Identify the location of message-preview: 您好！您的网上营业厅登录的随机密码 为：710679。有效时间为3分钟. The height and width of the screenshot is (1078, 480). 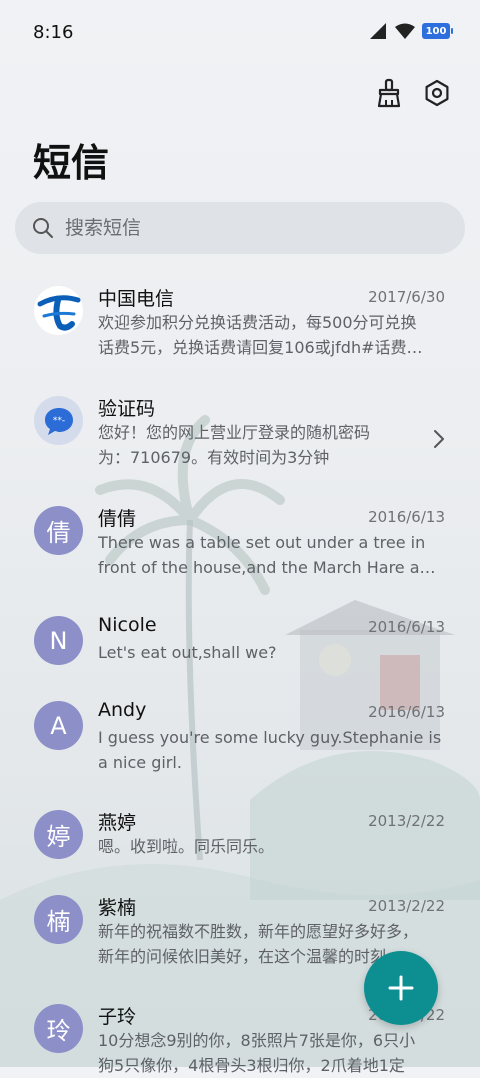
(258, 445).